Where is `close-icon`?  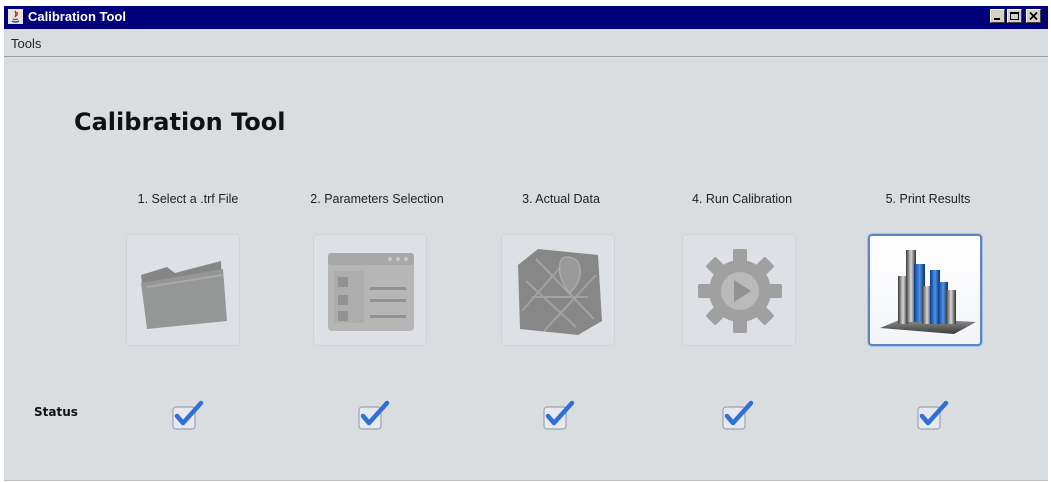
close-icon is located at coordinates (1033, 16).